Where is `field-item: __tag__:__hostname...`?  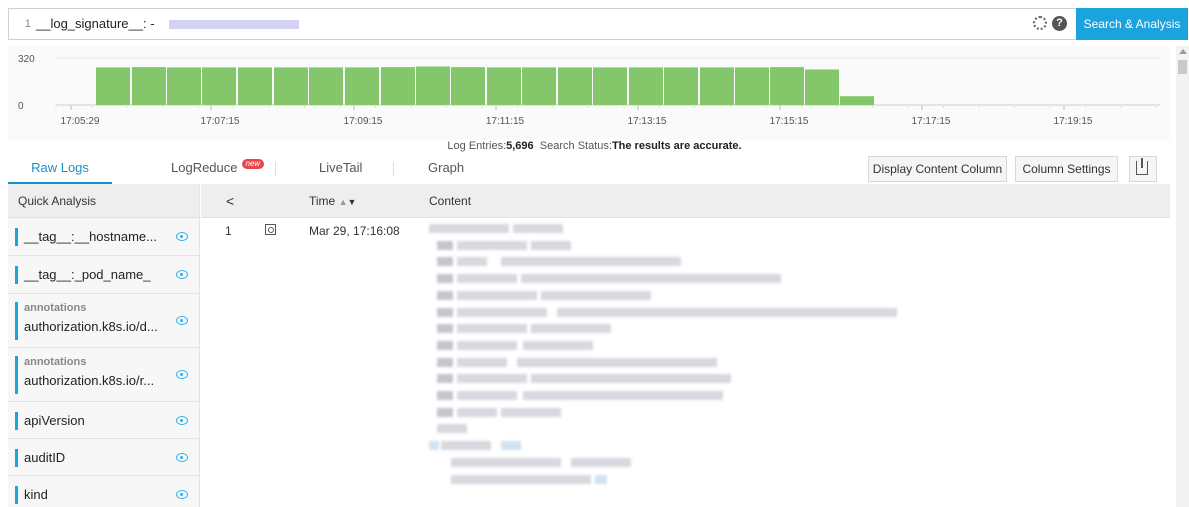 field-item: __tag__:__hostname... is located at coordinates (103, 237).